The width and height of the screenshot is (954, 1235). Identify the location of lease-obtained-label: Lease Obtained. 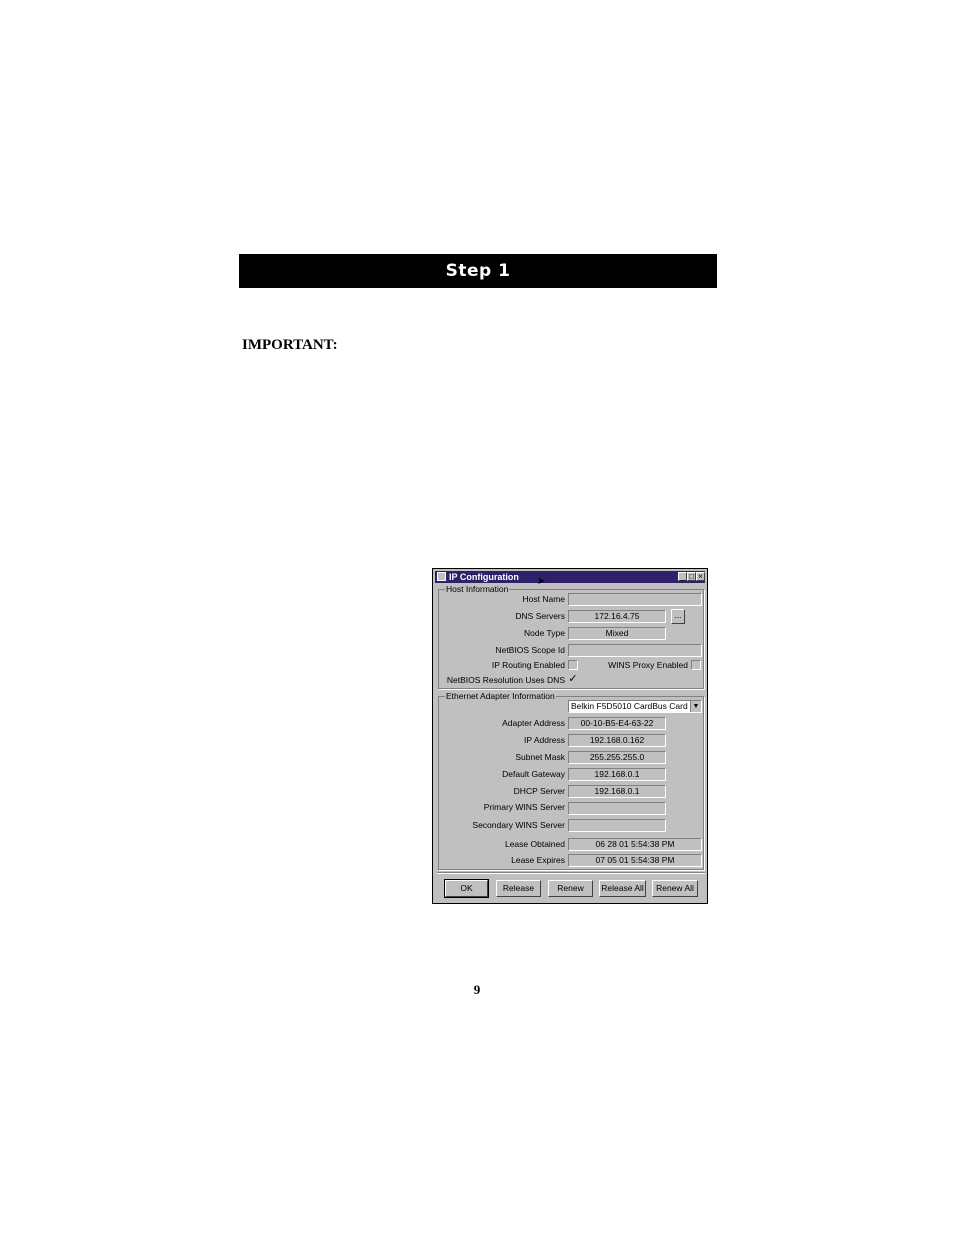
(534, 844).